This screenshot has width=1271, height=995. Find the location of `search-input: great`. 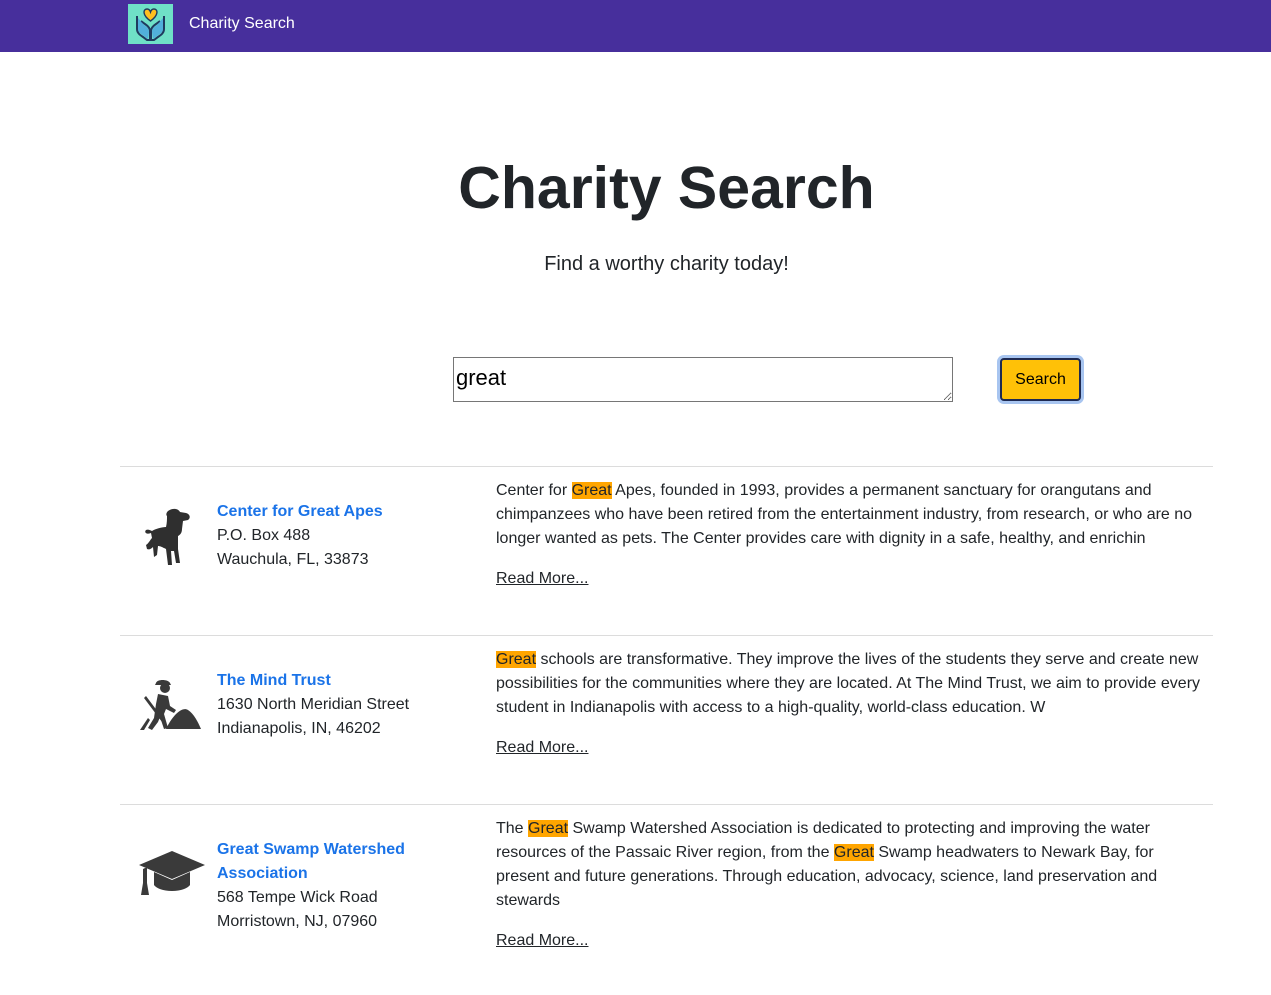

search-input: great is located at coordinates (703, 379).